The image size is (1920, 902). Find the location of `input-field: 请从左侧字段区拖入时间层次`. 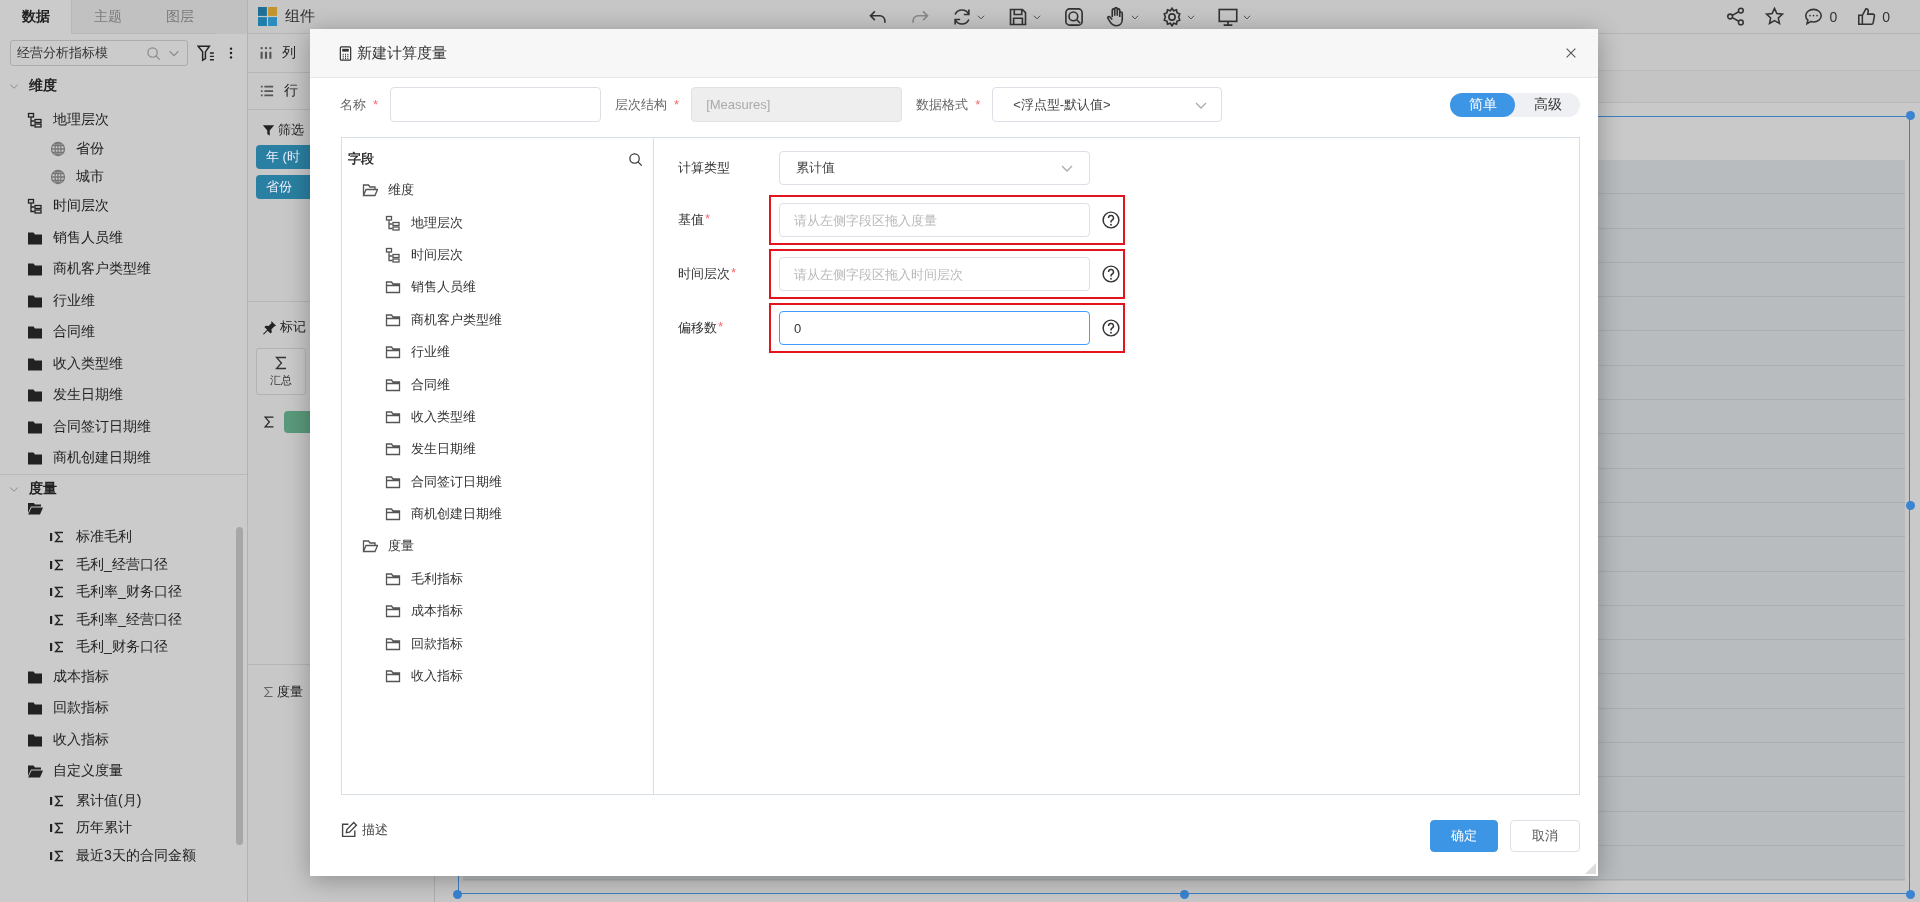

input-field: 请从左侧字段区拖入时间层次 is located at coordinates (934, 274).